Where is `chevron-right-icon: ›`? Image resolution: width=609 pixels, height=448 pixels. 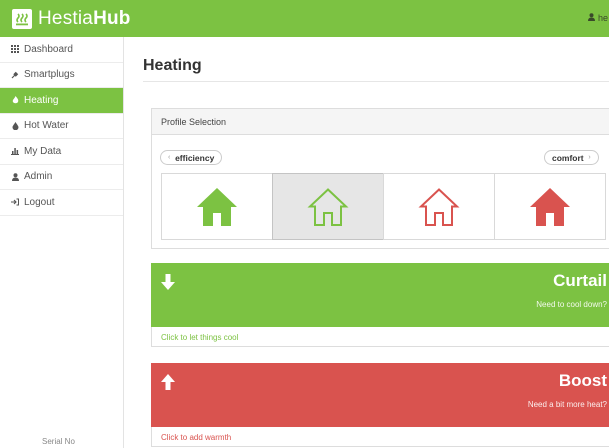 chevron-right-icon: › is located at coordinates (589, 157).